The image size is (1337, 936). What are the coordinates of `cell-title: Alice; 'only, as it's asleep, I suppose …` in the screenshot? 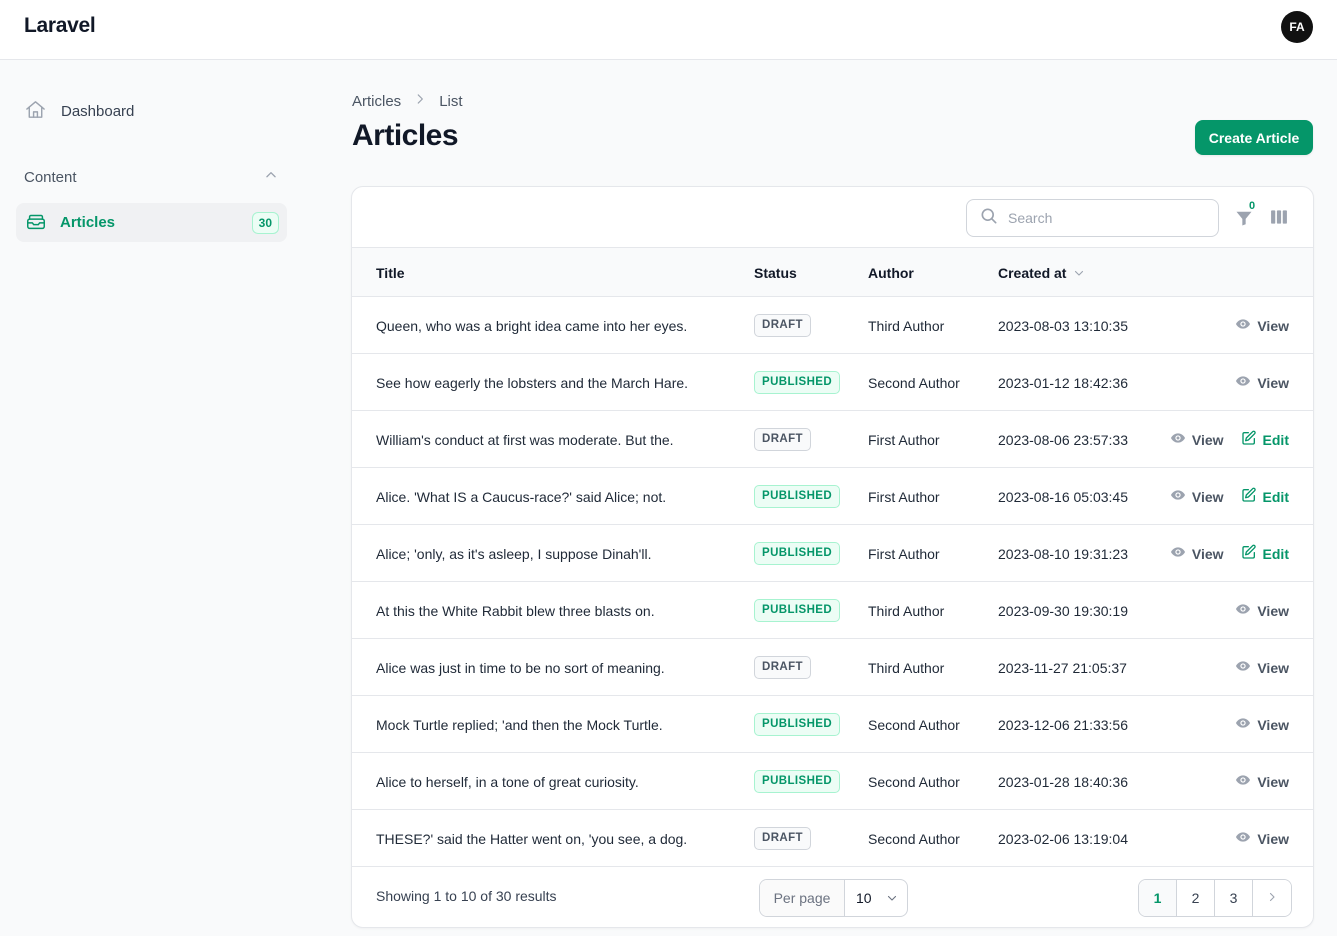 It's located at (514, 553).